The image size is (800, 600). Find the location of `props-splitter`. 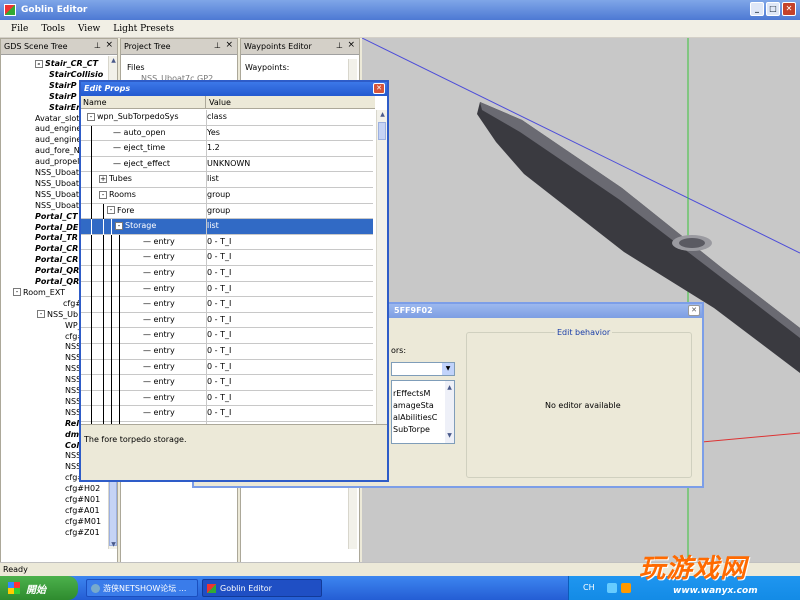

props-splitter is located at coordinates (234, 427).